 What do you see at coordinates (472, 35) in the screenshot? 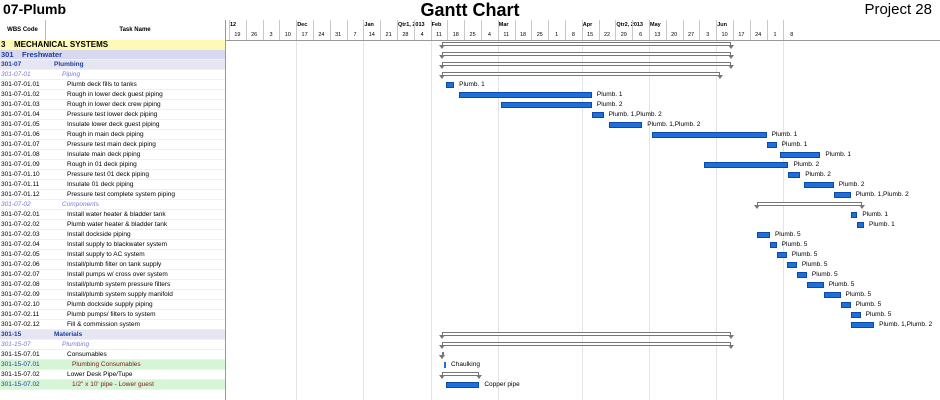
I see `timeline-week-label: 25` at bounding box center [472, 35].